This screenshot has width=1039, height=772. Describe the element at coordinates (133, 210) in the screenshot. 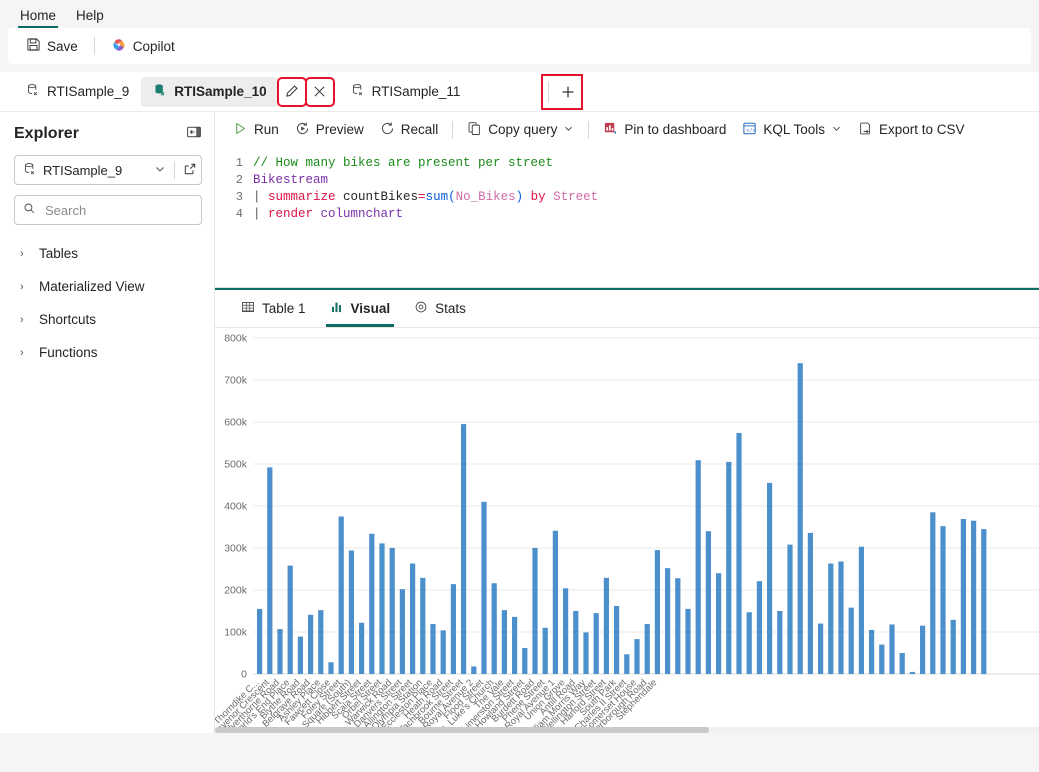

I see `search-input` at that location.